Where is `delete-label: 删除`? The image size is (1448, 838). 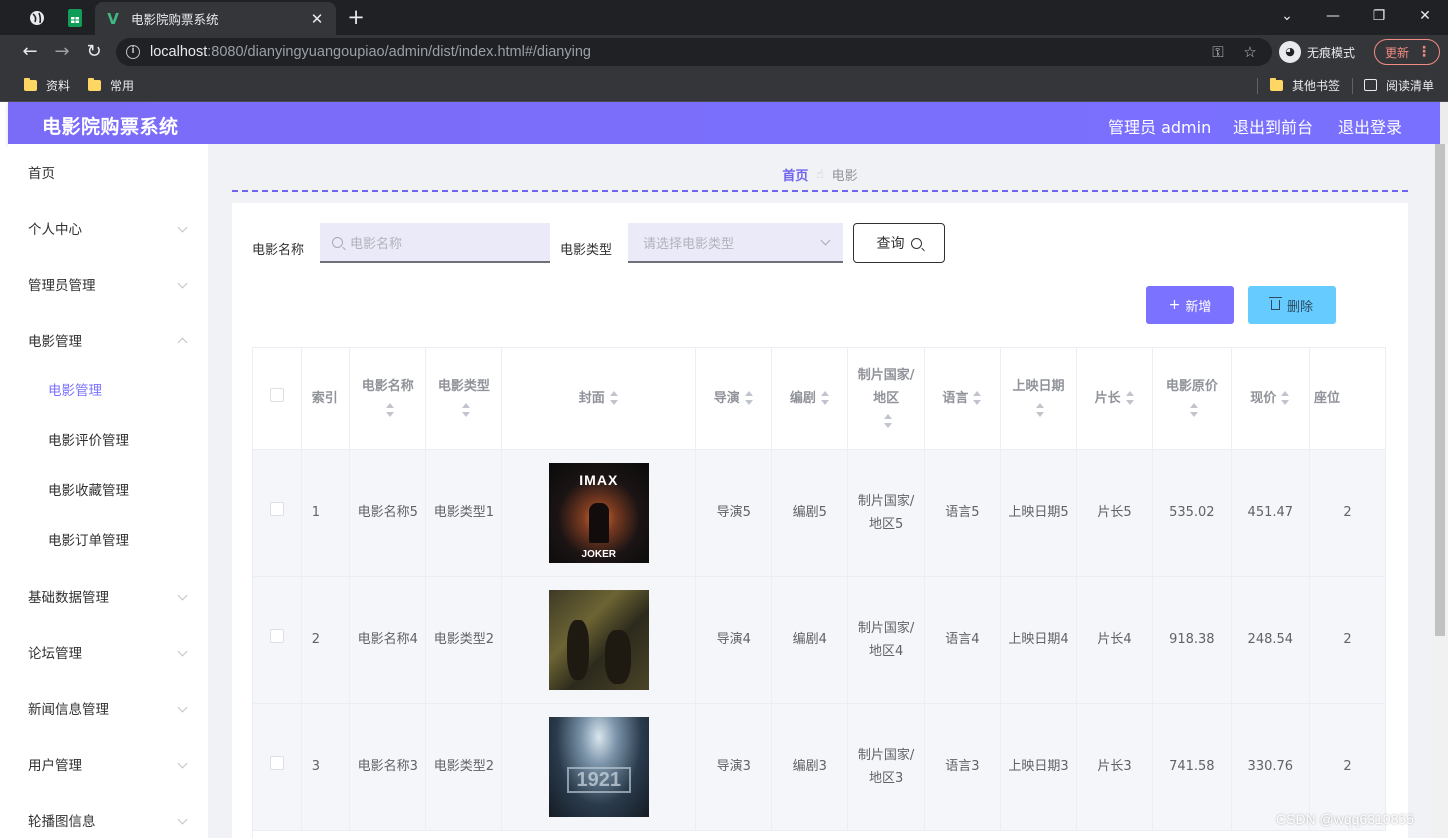 delete-label: 删除 is located at coordinates (1299, 307).